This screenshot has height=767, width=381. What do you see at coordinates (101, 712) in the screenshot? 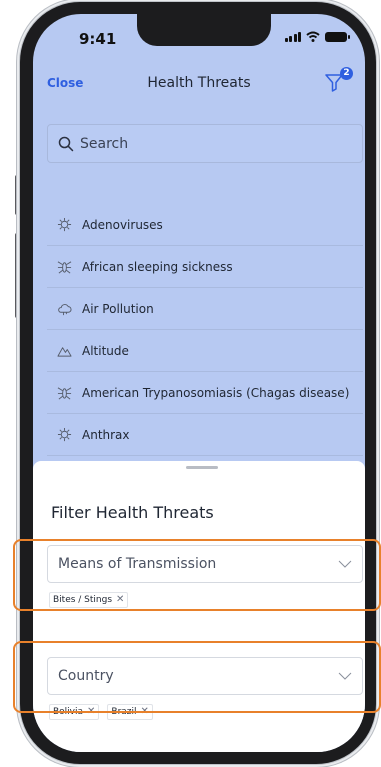
I see `country-chips: Bolivia ✕ Brazil ✕` at bounding box center [101, 712].